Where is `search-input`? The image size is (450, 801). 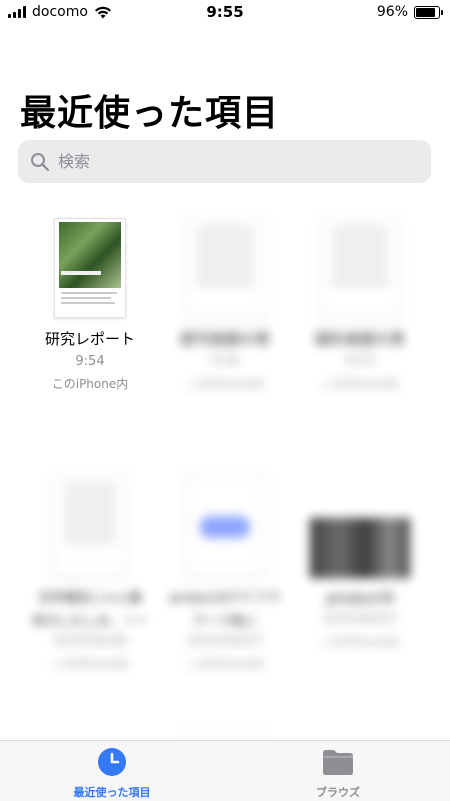 search-input is located at coordinates (208, 161).